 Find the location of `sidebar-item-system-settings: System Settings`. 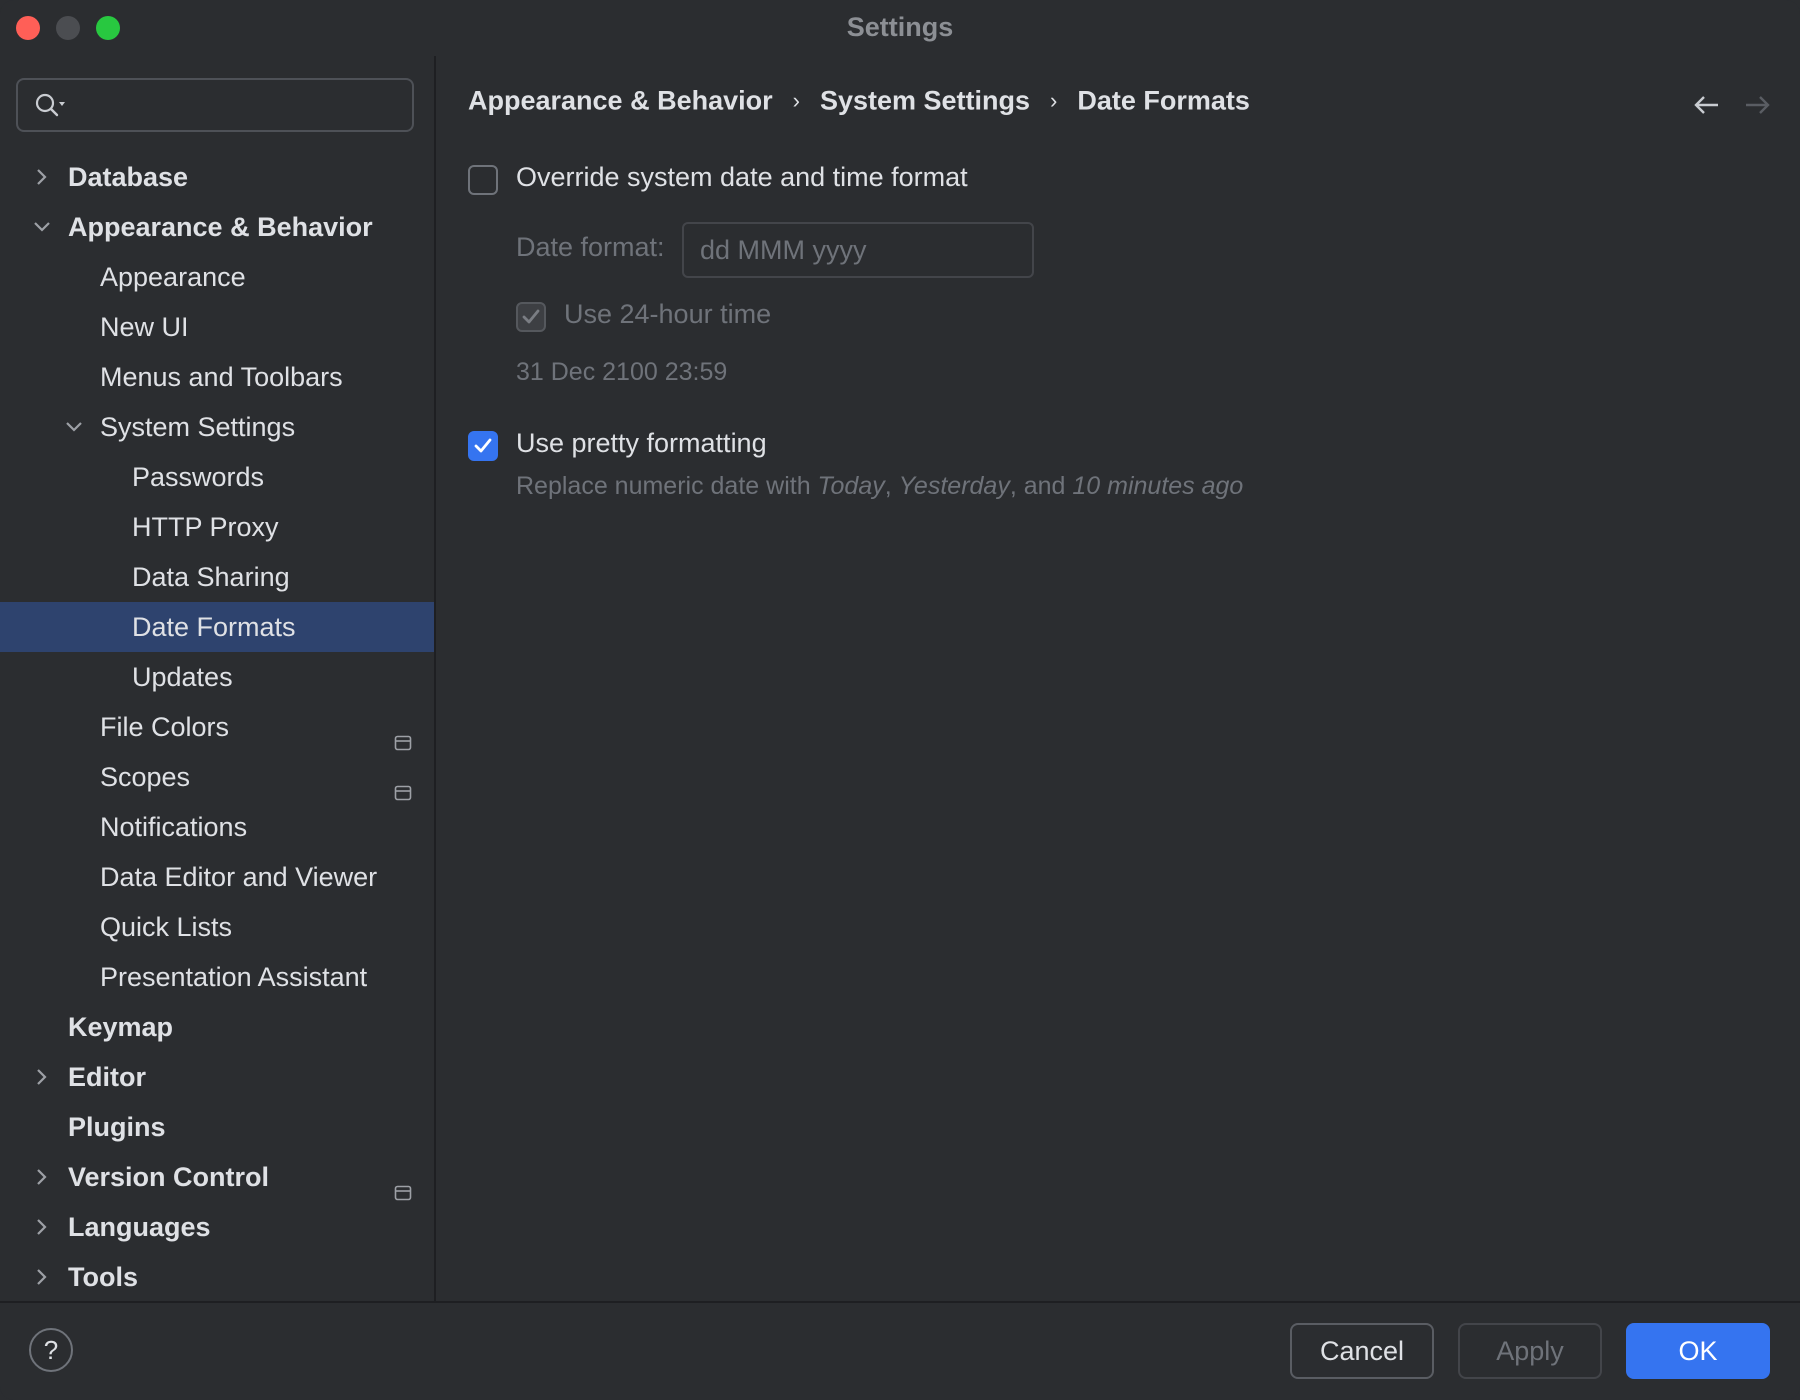

sidebar-item-system-settings: System Settings is located at coordinates (217, 427).